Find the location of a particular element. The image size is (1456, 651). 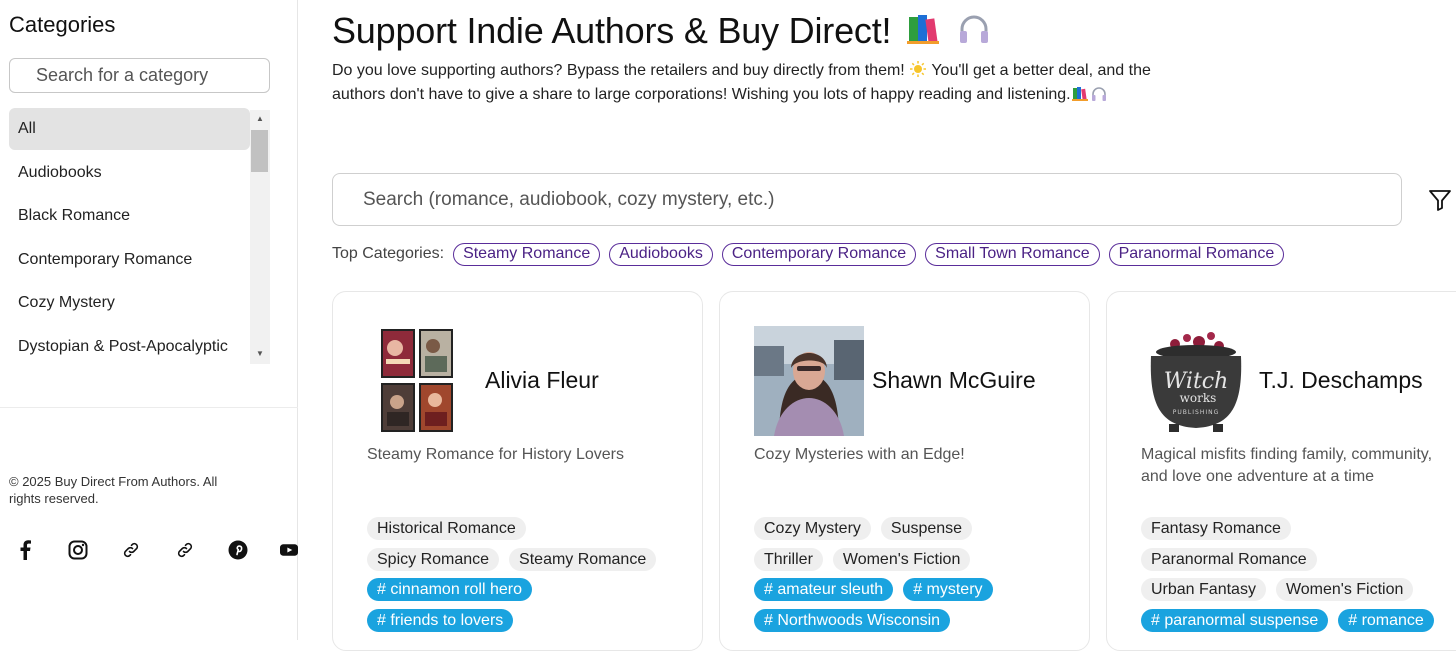

scroll-thumb is located at coordinates (259, 151).